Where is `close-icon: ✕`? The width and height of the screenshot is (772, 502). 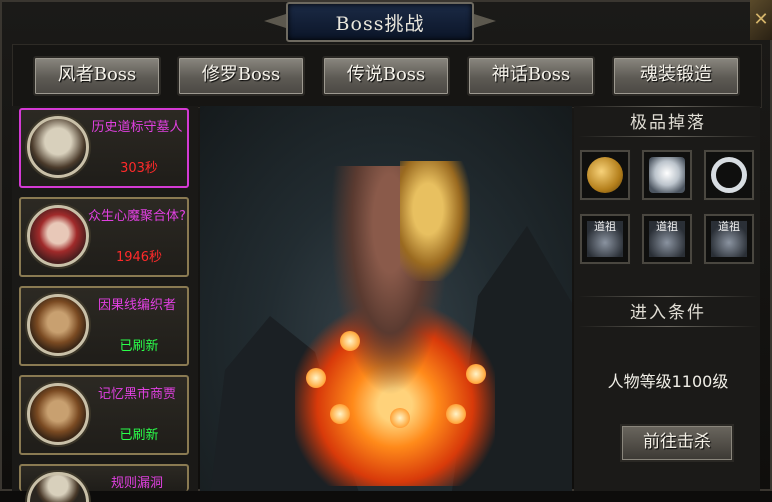 close-icon: ✕ is located at coordinates (761, 20).